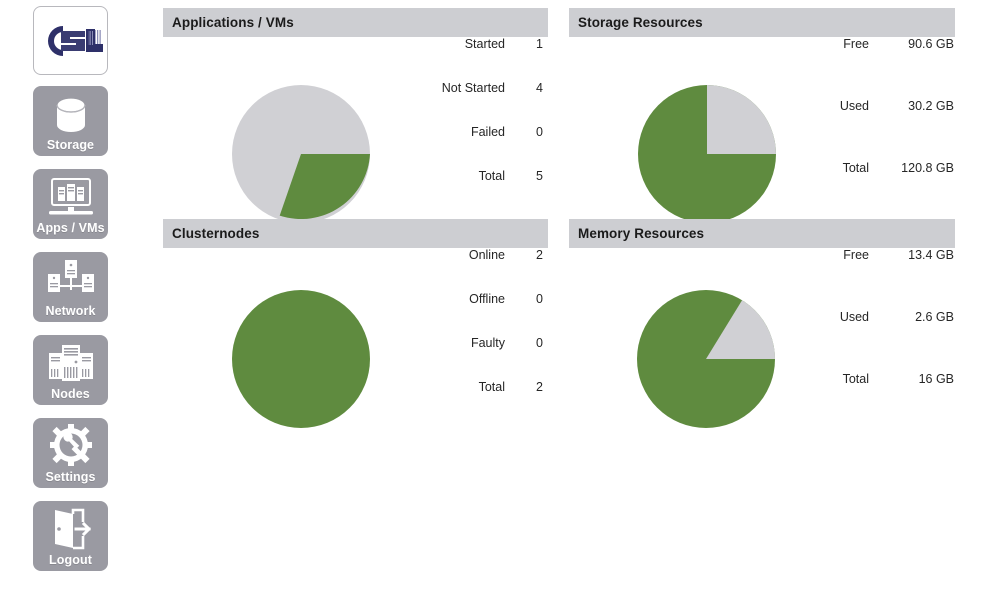  What do you see at coordinates (448, 147) in the screenshot?
I see `stat-row: Failed 0` at bounding box center [448, 147].